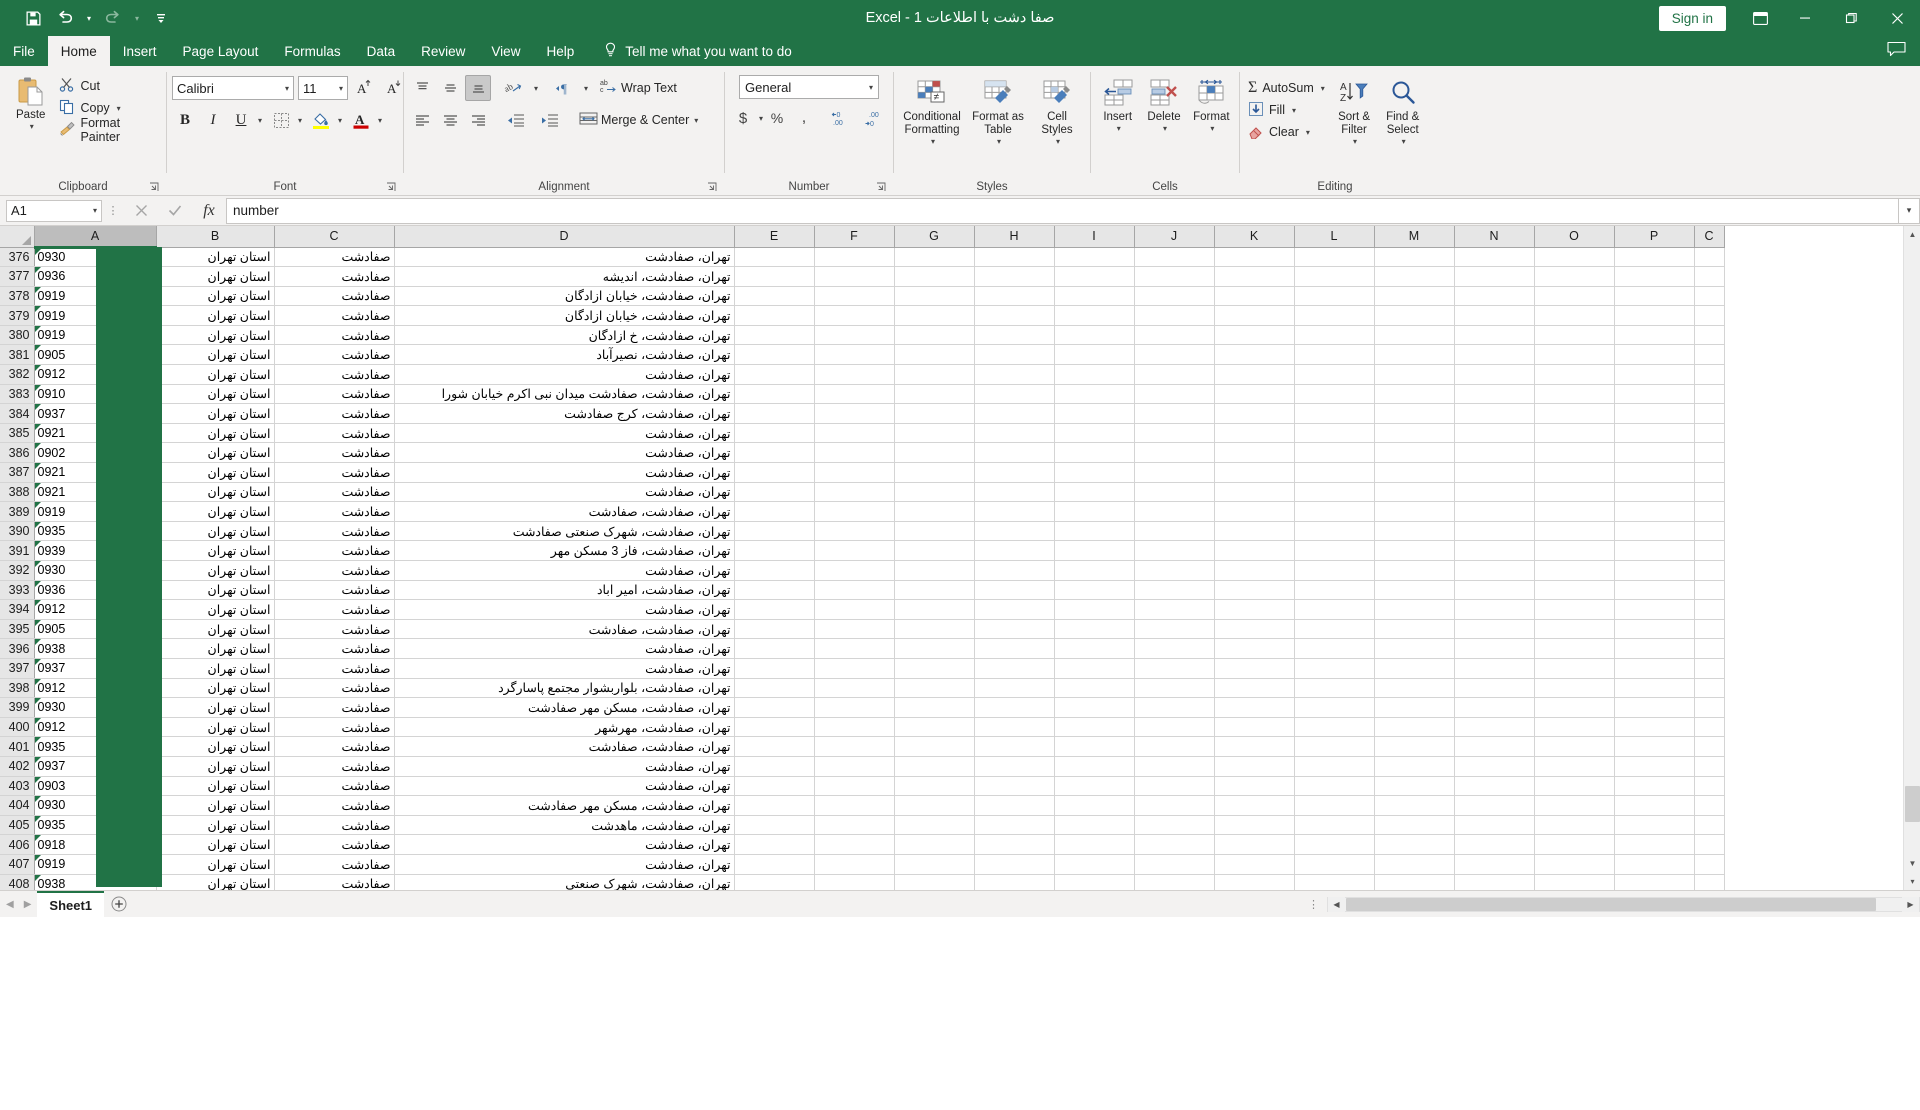 This screenshot has width=1920, height=1110. What do you see at coordinates (564, 550) in the screenshot?
I see `cell-column-d: تهران، صفادشت، فاز 3 مسکن مهر` at bounding box center [564, 550].